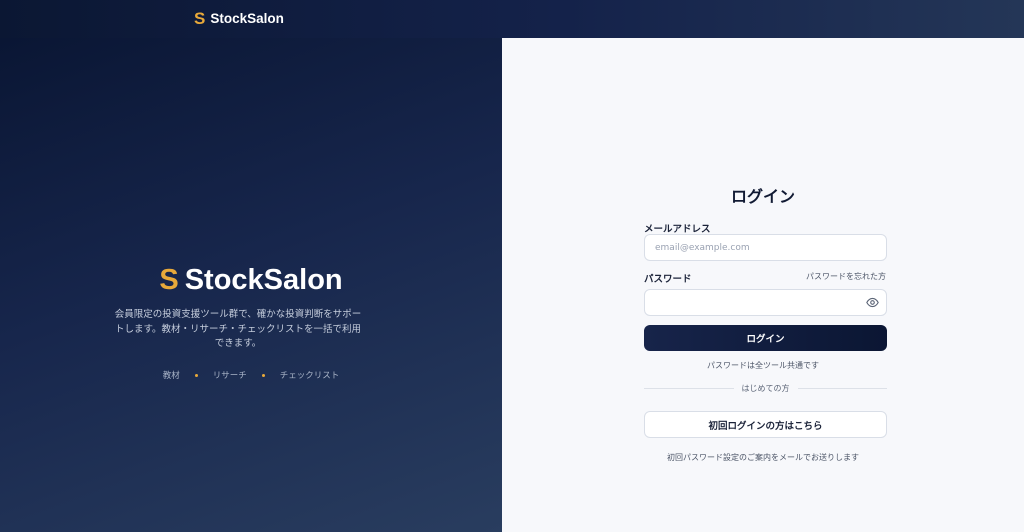 The image size is (1024, 532). What do you see at coordinates (846, 276) in the screenshot?
I see `forgot-password-link: パスワードを忘れた方` at bounding box center [846, 276].